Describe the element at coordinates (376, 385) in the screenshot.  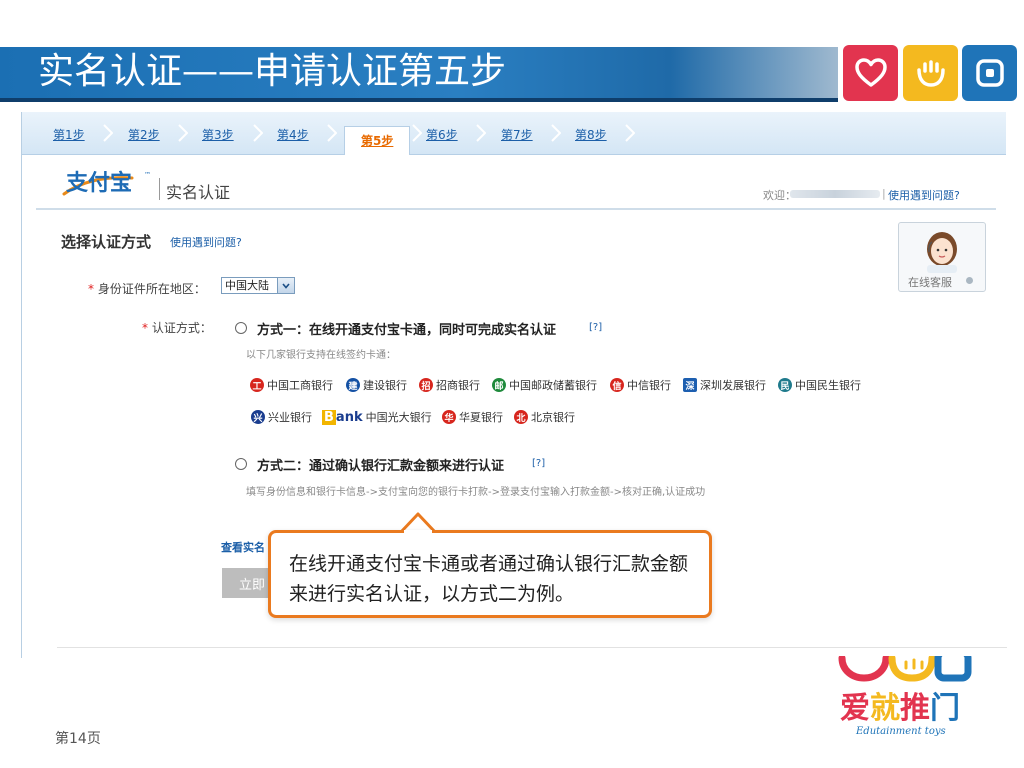
I see `bank-ccb: 建 建设银行` at that location.